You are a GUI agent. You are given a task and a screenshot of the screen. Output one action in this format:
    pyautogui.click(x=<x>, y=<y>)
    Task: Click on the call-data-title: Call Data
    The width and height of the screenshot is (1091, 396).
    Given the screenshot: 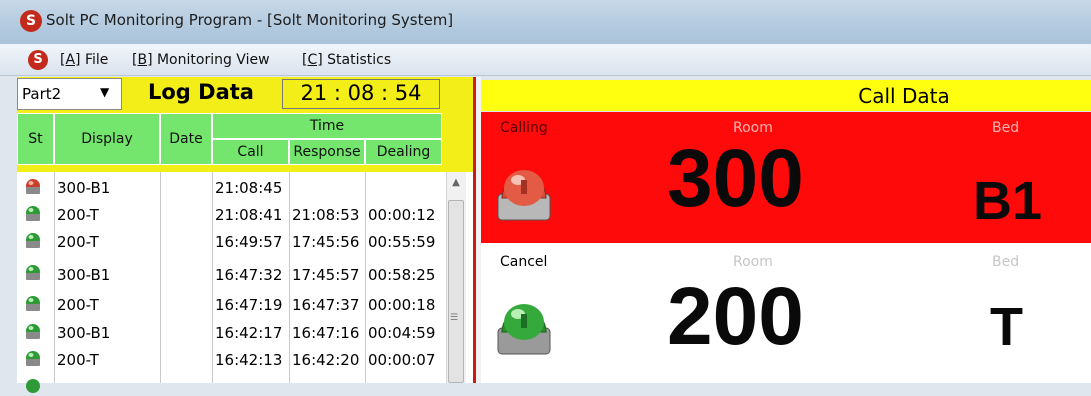 What is the action you would take?
    pyautogui.click(x=904, y=96)
    